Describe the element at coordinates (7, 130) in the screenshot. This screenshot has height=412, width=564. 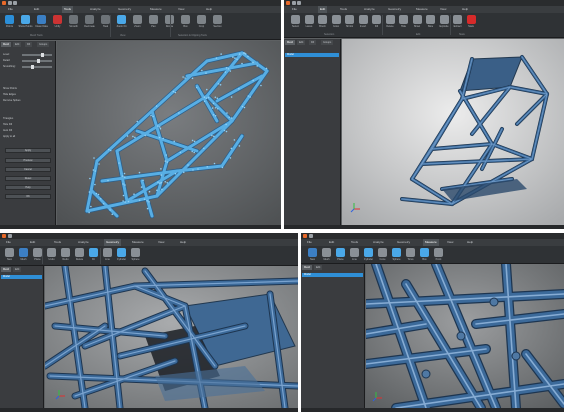
I see `panel-row-auto-fill: Auto Fill` at that location.